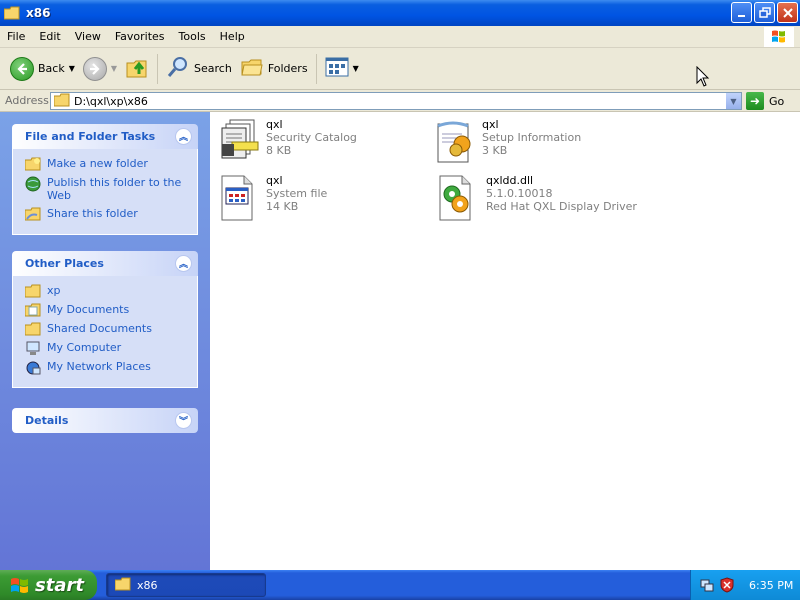 The image size is (800, 600). Describe the element at coordinates (140, 36) in the screenshot. I see `menu-favorites: Favorites` at that location.